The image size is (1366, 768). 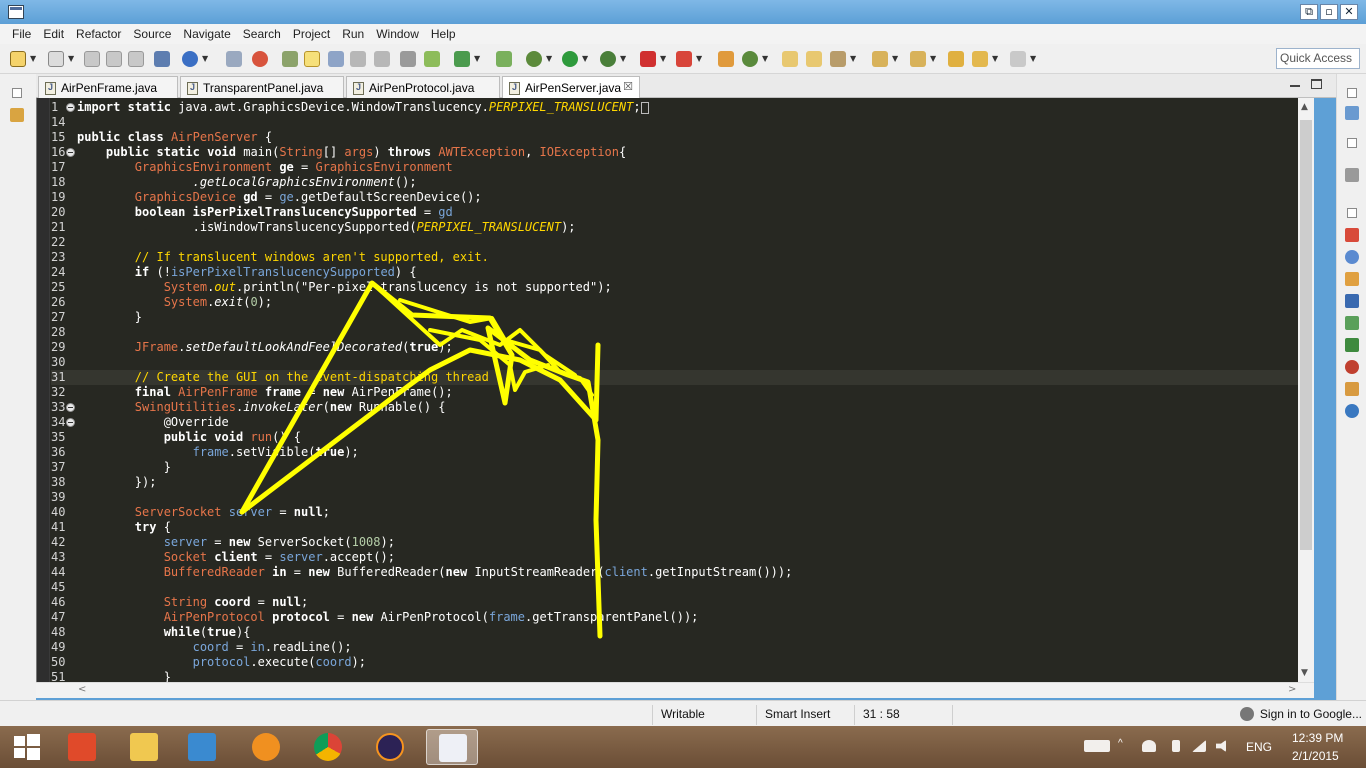 I want to click on scroll-left-icon: <, so click(x=82, y=689).